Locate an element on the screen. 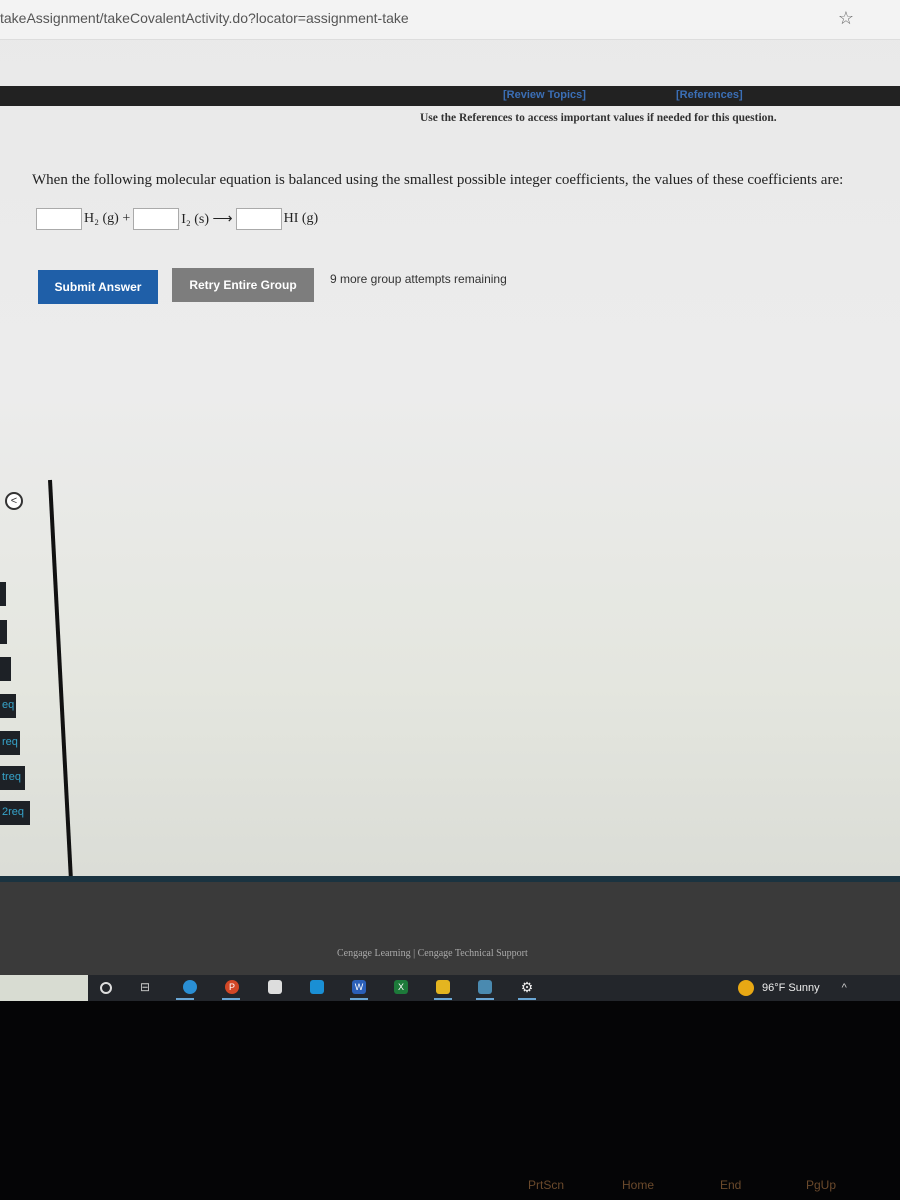  calculator-icon is located at coordinates (485, 987).